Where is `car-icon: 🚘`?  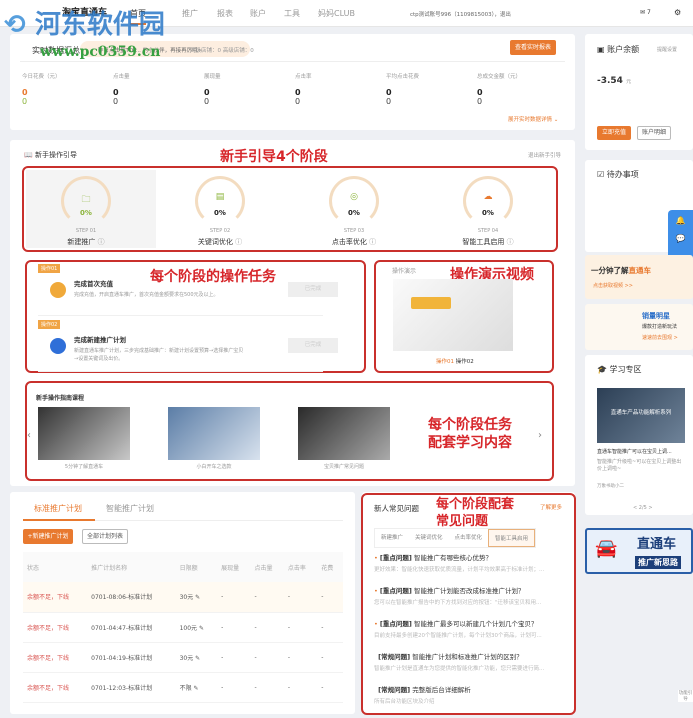
car-icon: 🚘 is located at coordinates (606, 548).